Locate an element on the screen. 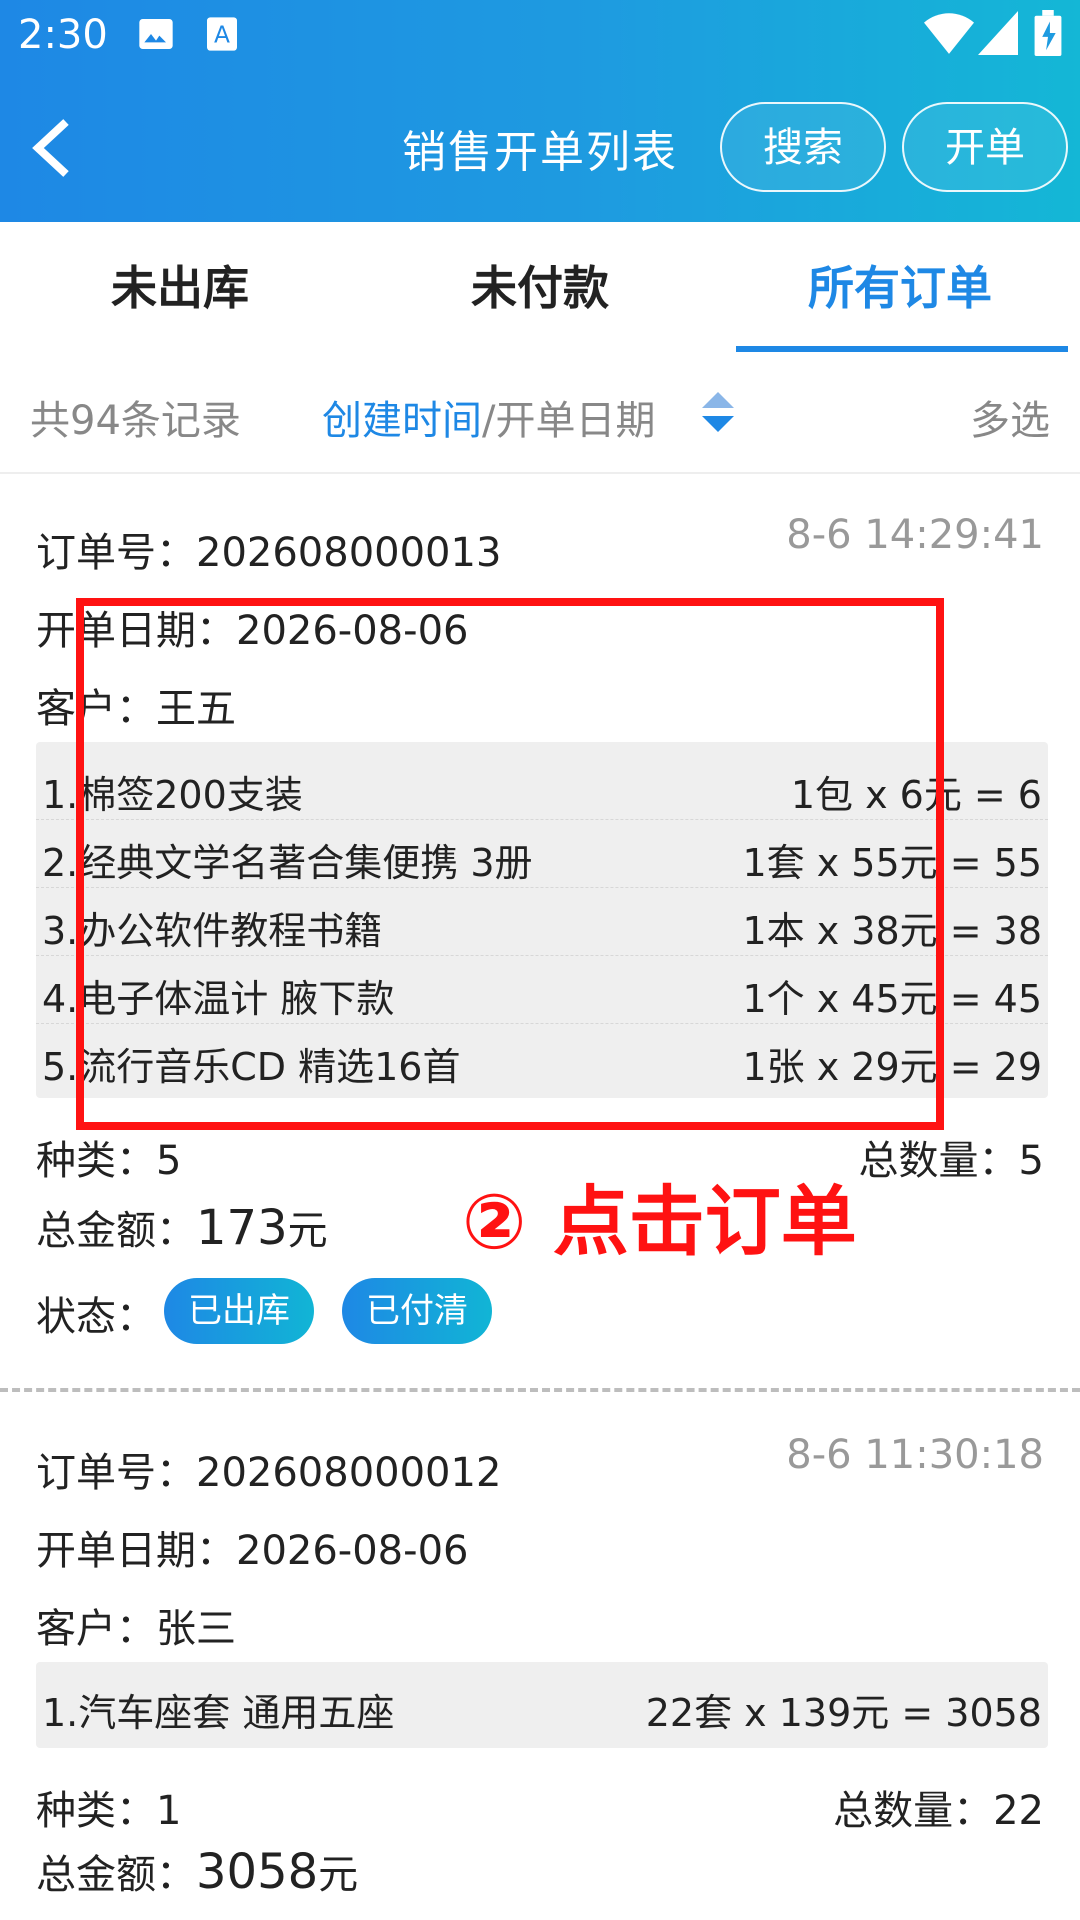 The height and width of the screenshot is (1920, 1080). new-order-button: 开单 is located at coordinates (985, 147).